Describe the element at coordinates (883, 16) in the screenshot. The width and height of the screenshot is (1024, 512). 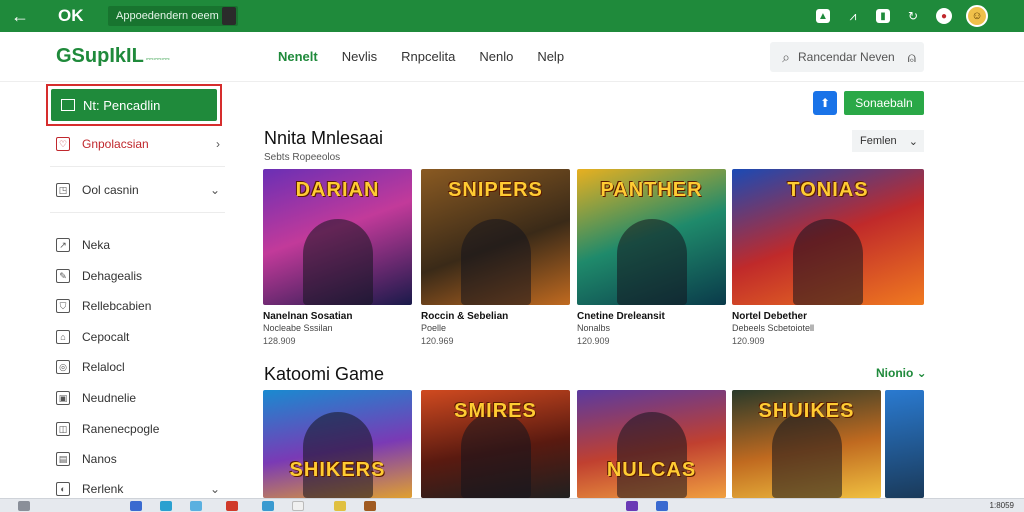
I see `bookmark-icon: ▮` at that location.